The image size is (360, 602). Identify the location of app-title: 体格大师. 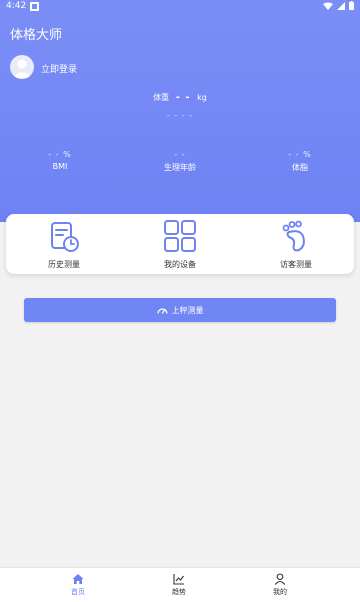
(36, 35).